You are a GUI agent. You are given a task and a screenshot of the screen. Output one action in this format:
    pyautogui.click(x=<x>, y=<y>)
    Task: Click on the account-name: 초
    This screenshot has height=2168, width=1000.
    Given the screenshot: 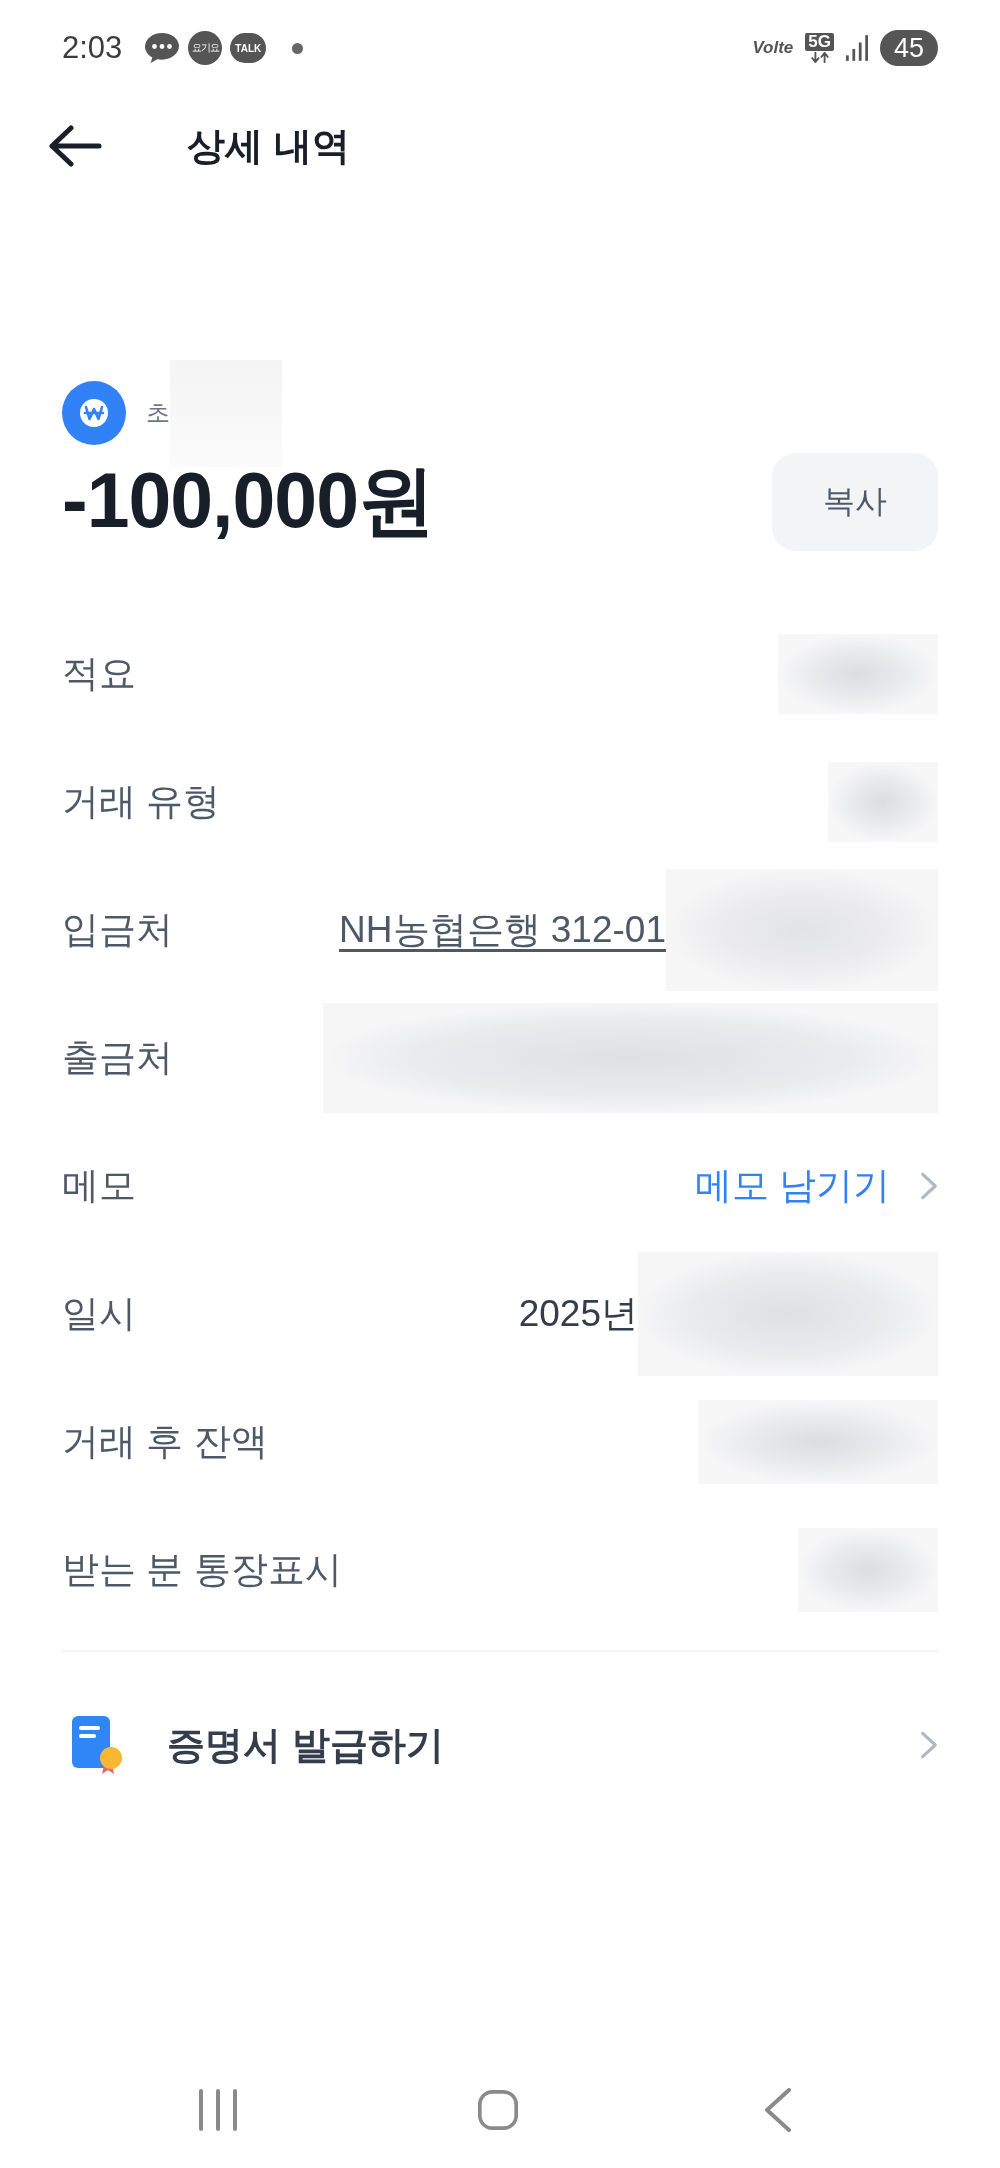 What is the action you would take?
    pyautogui.click(x=158, y=413)
    